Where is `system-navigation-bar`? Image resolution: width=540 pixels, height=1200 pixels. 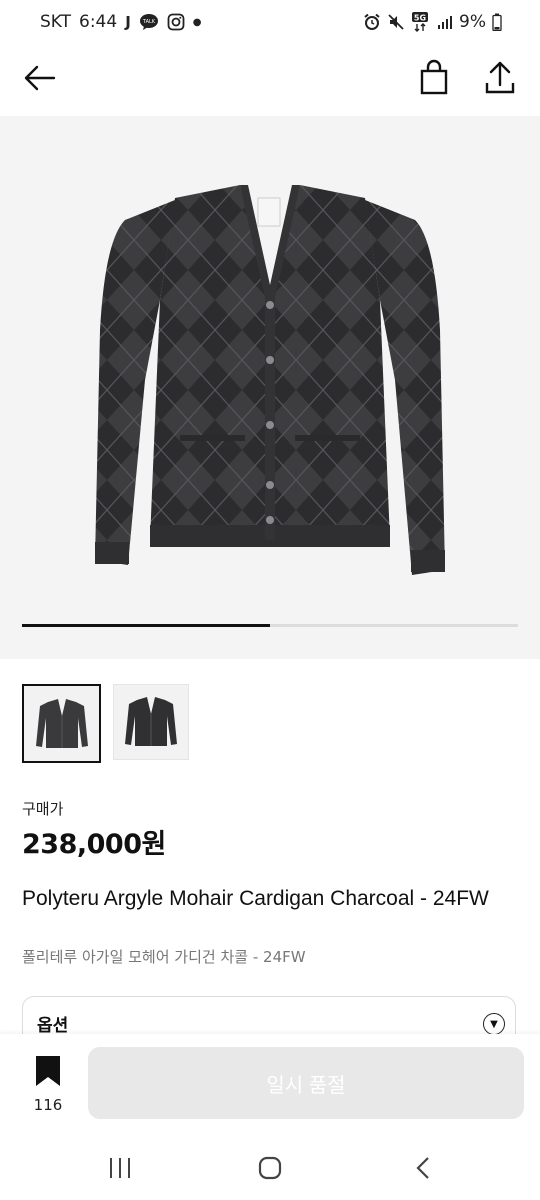 system-navigation-bar is located at coordinates (270, 1167).